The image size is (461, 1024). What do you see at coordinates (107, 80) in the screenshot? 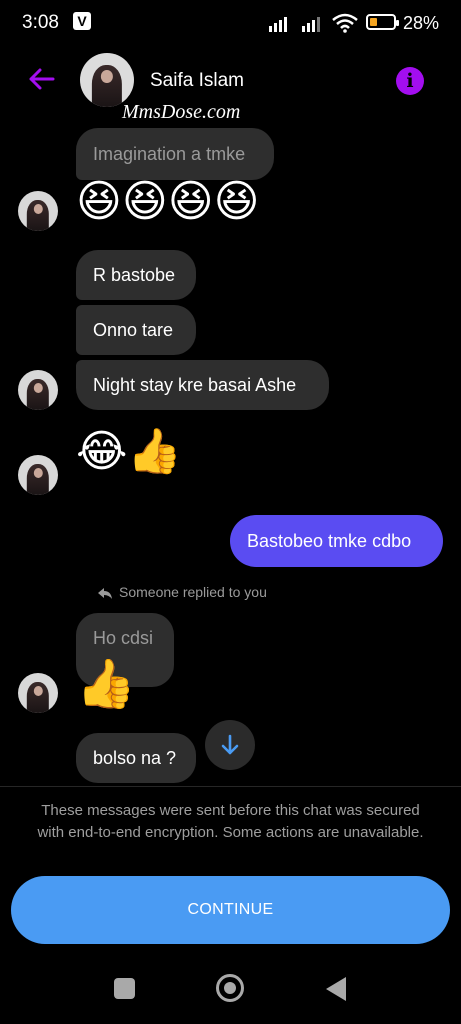
I see `contact-avatar` at bounding box center [107, 80].